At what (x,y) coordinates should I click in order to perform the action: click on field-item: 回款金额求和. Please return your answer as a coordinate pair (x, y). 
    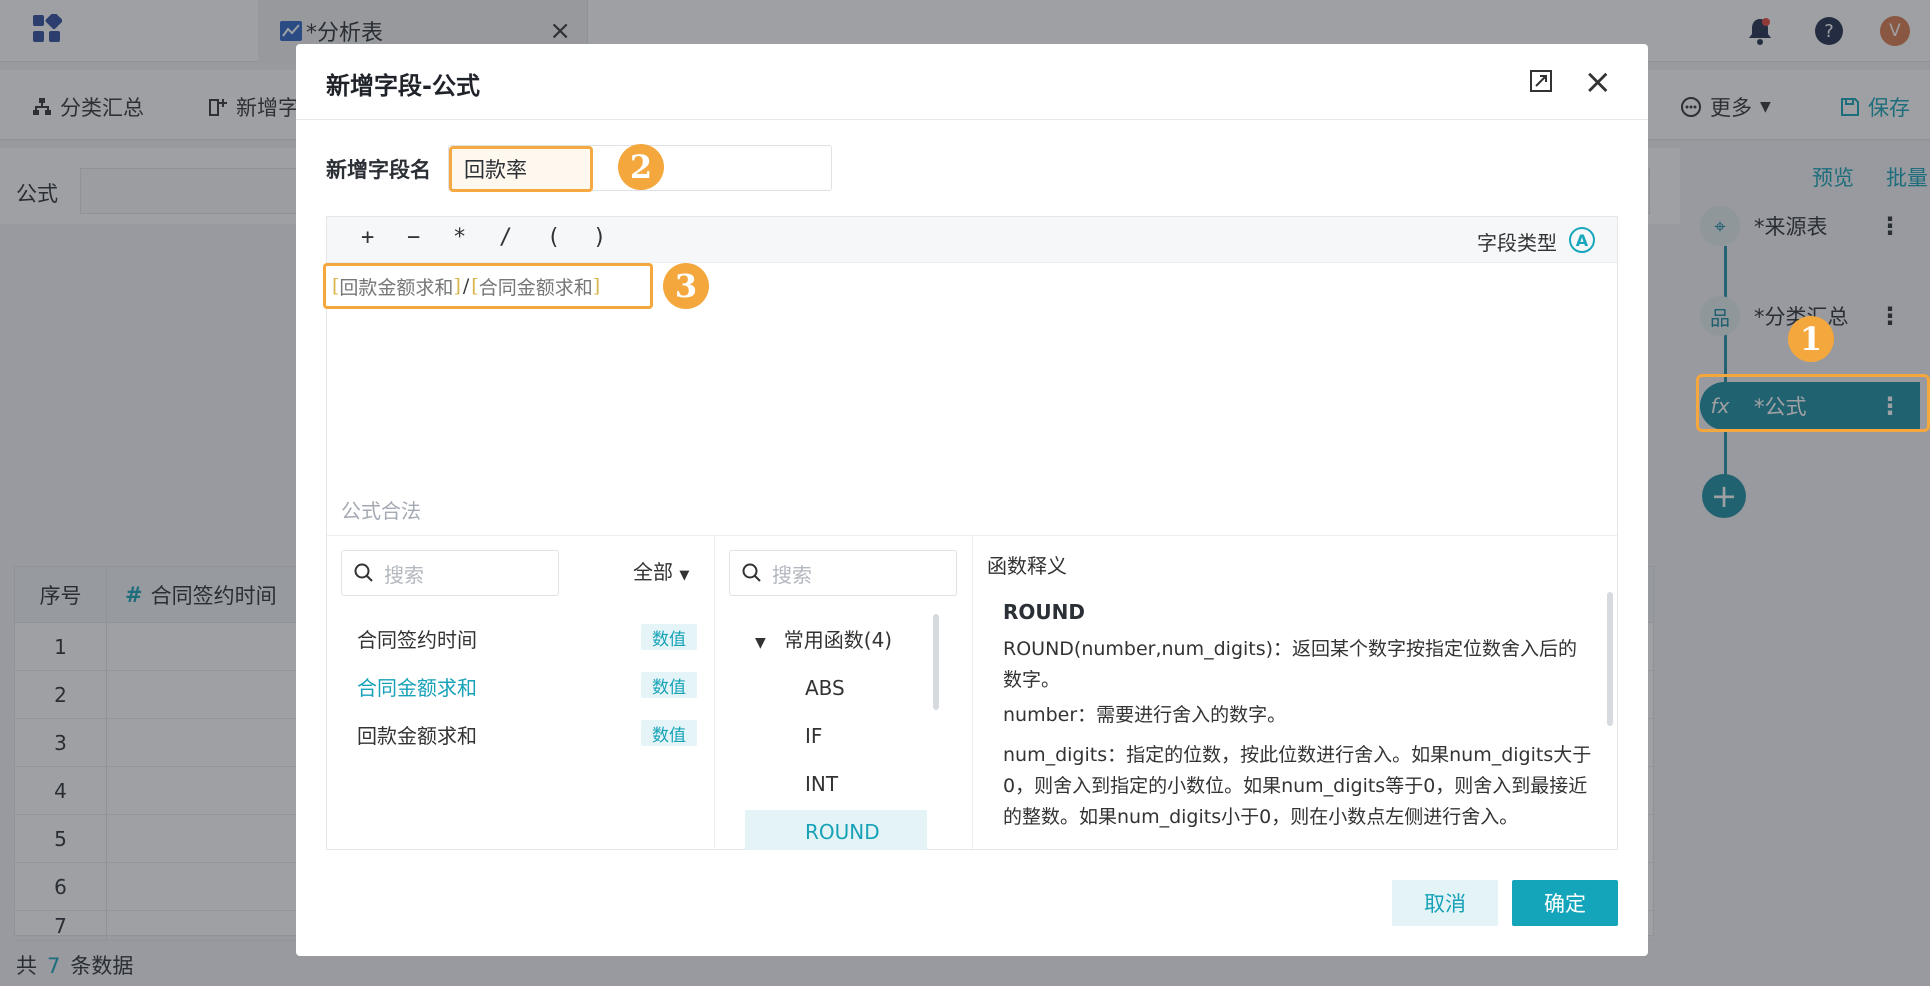
    Looking at the image, I should click on (417, 734).